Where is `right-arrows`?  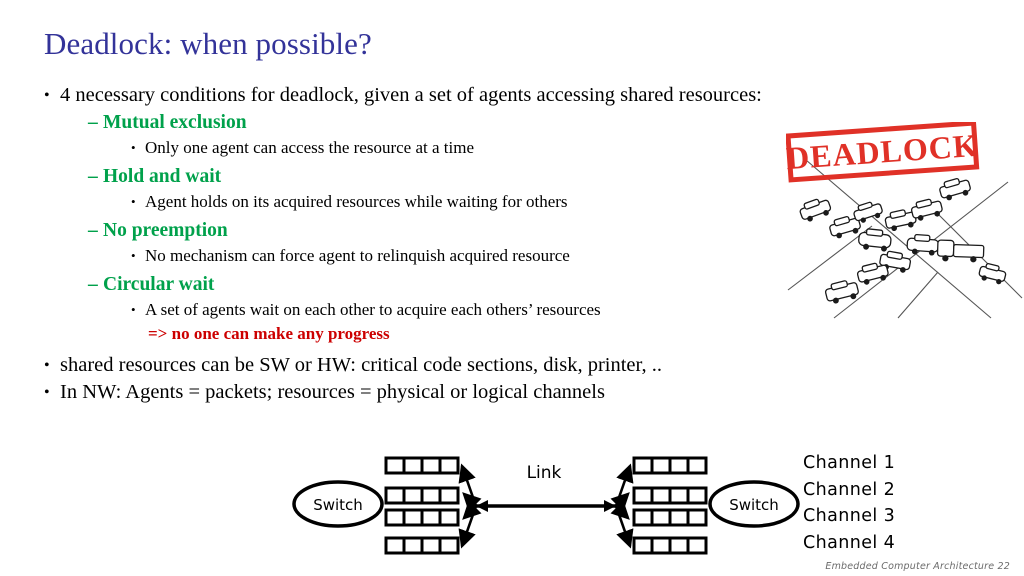 right-arrows is located at coordinates (622, 506).